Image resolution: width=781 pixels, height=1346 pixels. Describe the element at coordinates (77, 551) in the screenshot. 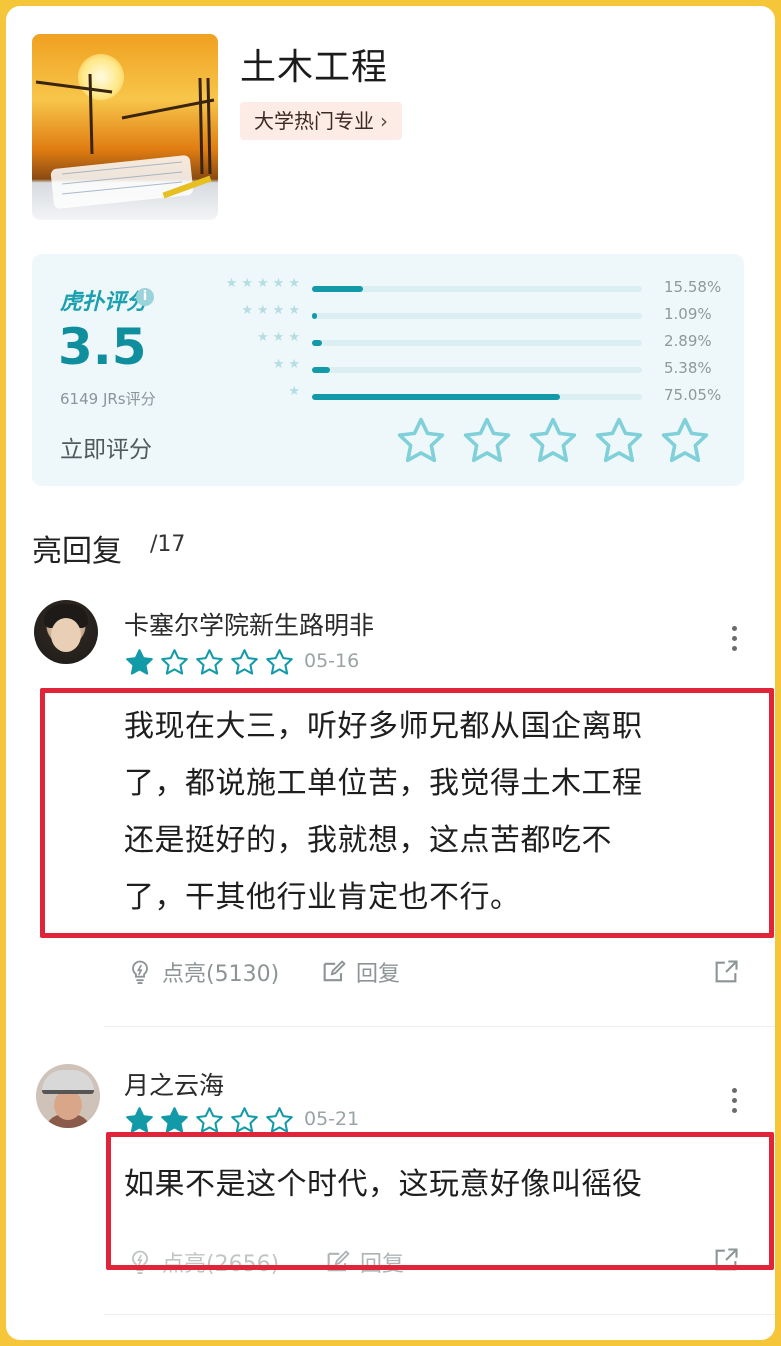

I see `replies-section-title: 亮回复` at that location.